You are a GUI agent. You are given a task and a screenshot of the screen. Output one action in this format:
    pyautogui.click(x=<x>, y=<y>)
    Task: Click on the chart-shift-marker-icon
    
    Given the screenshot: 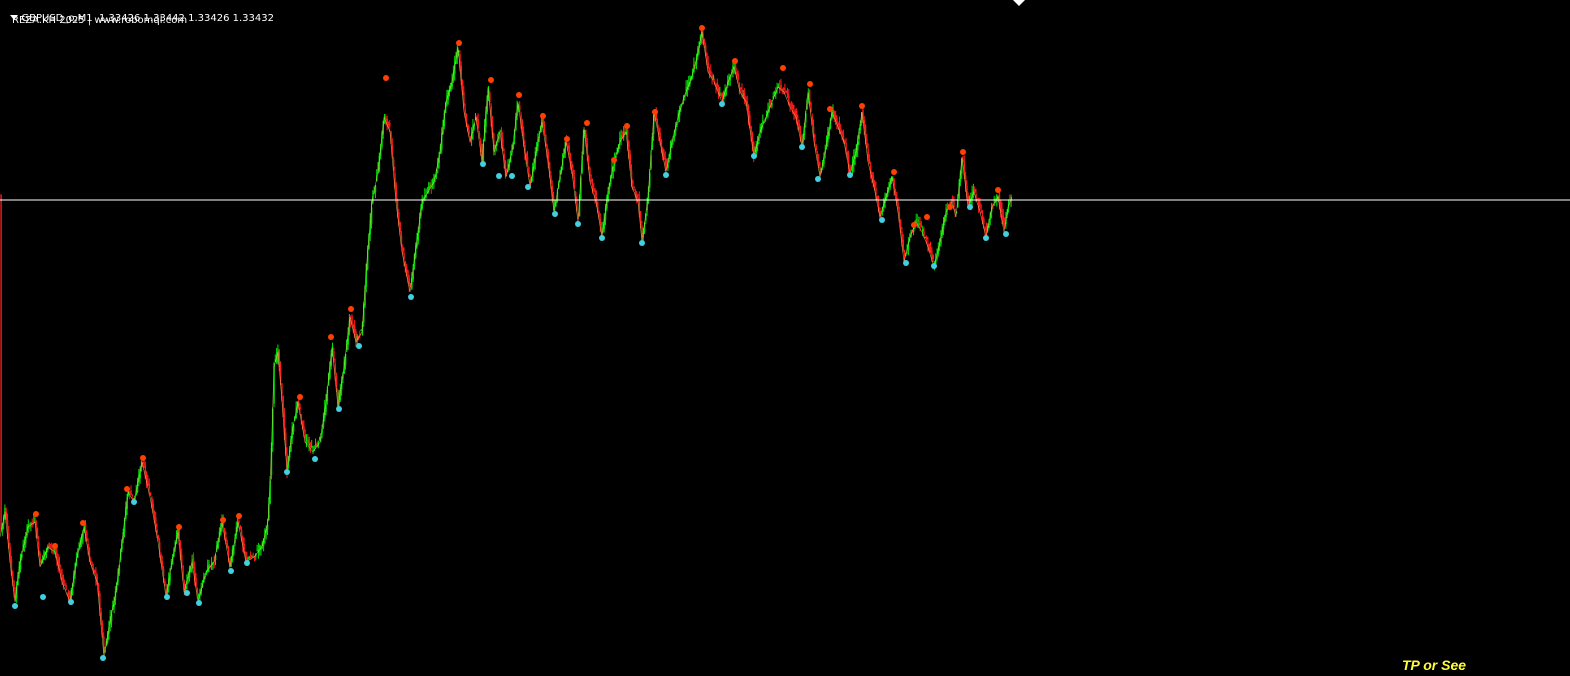 What is the action you would take?
    pyautogui.click(x=1019, y=3)
    